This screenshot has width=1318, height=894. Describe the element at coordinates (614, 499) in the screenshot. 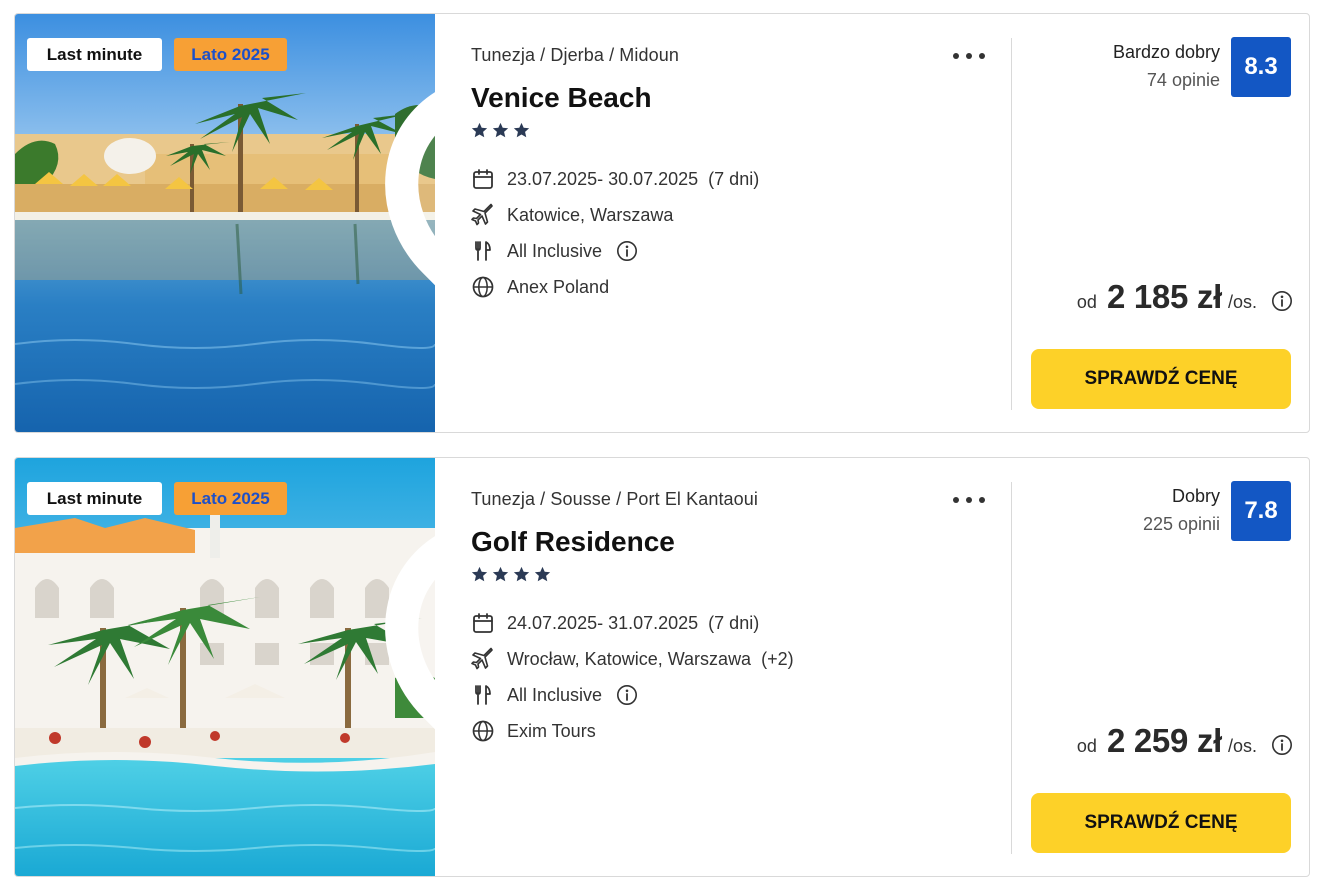

I see `location-breadcrumb: Tunezja / Sousse / Port El Kantaoui` at that location.